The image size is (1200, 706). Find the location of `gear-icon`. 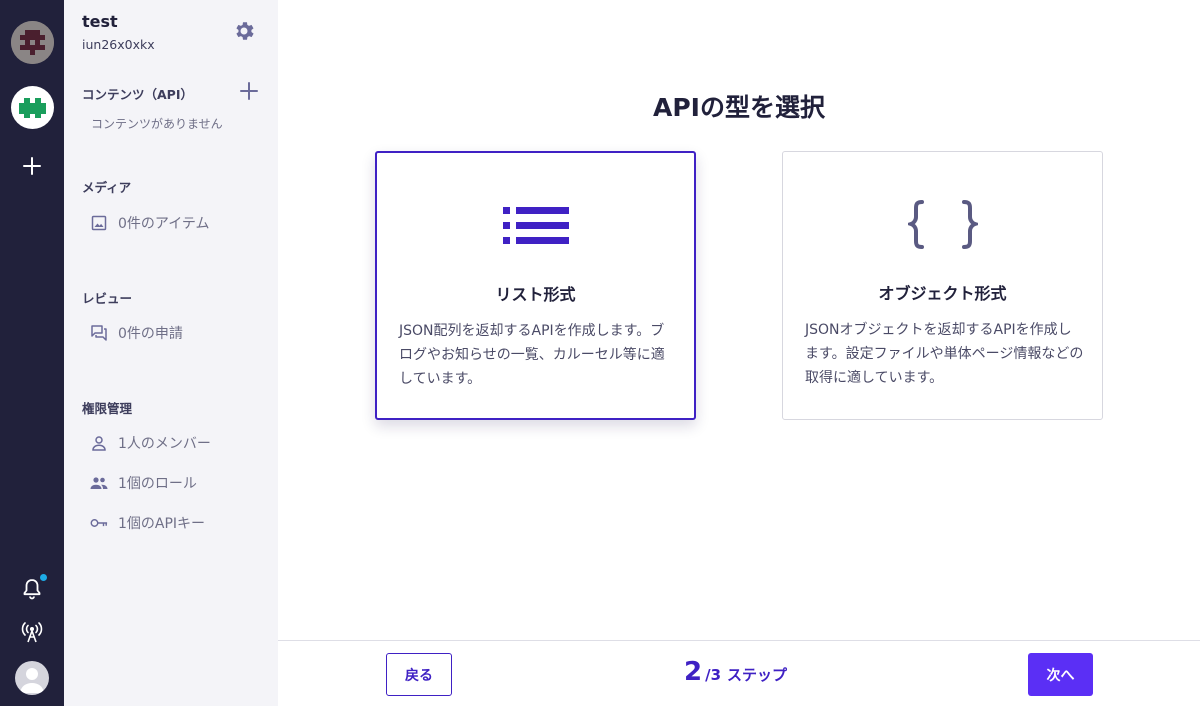

gear-icon is located at coordinates (245, 31).